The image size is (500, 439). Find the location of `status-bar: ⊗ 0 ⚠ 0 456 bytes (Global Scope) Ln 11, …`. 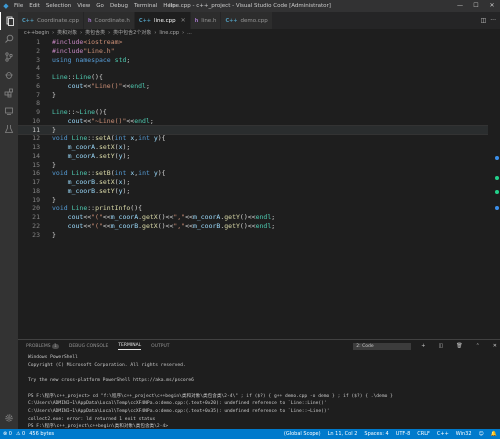

status-bar: ⊗ 0 ⚠ 0 456 bytes (Global Scope) Ln 11, … is located at coordinates (250, 434).